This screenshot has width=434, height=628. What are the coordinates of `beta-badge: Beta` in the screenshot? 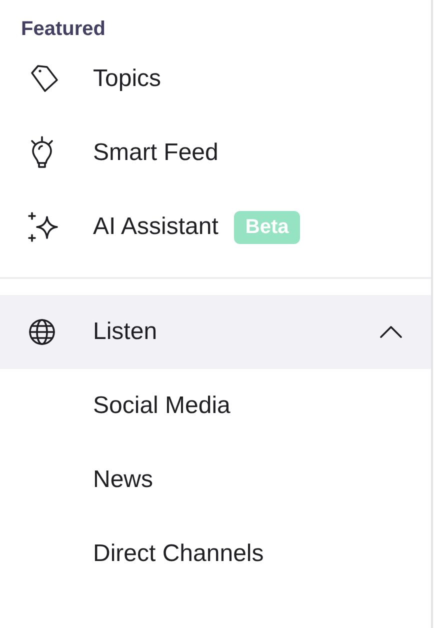 It's located at (267, 227).